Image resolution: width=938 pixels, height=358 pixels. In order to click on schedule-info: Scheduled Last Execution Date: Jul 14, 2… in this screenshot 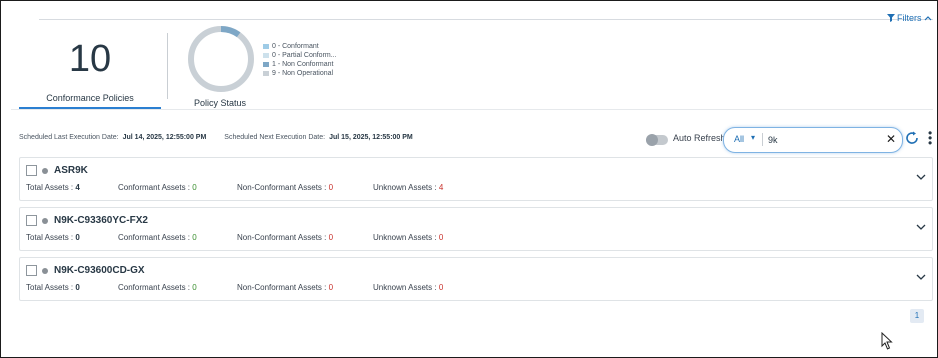, I will do `click(216, 137)`.